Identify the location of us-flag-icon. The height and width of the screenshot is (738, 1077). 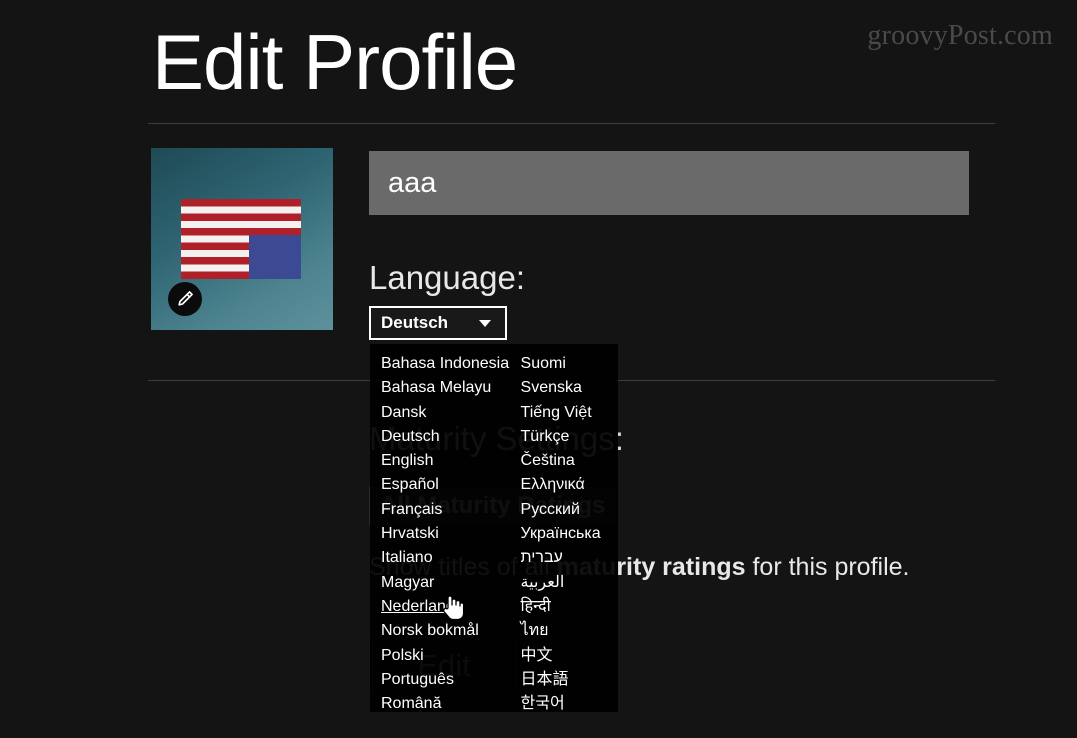
(241, 239).